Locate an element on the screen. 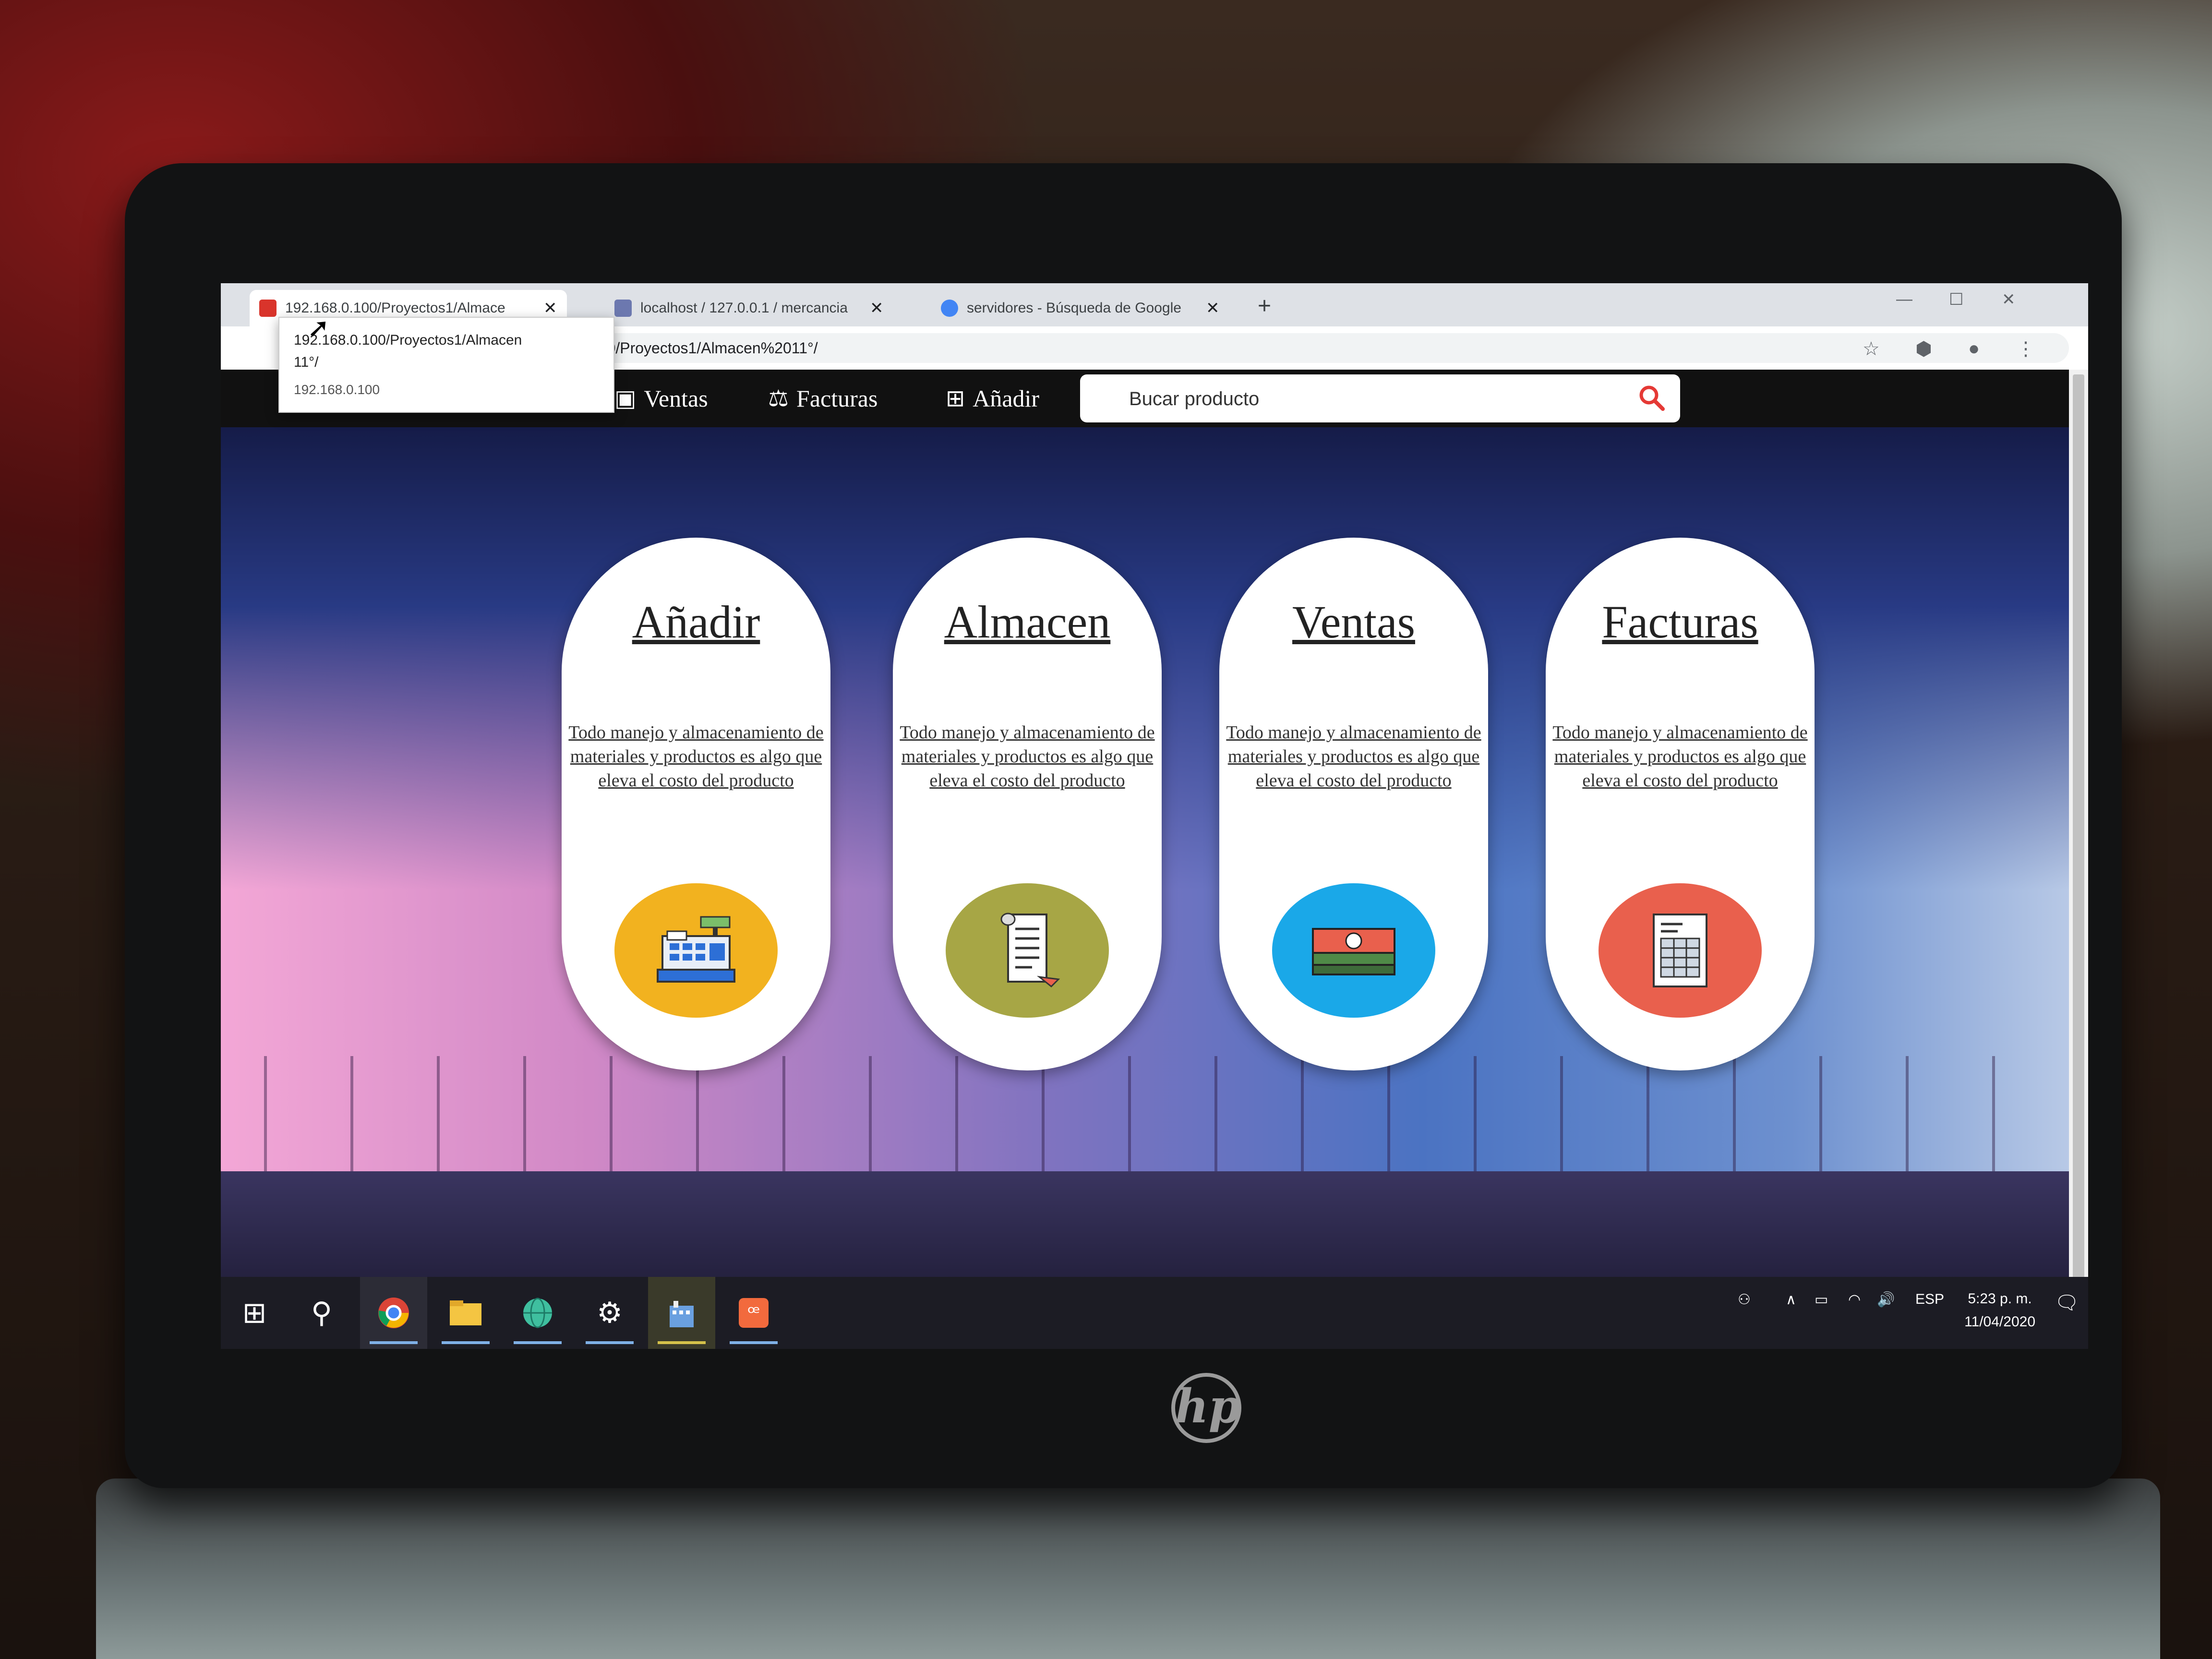  bookmark-star-icon: ☆ is located at coordinates (1871, 349).